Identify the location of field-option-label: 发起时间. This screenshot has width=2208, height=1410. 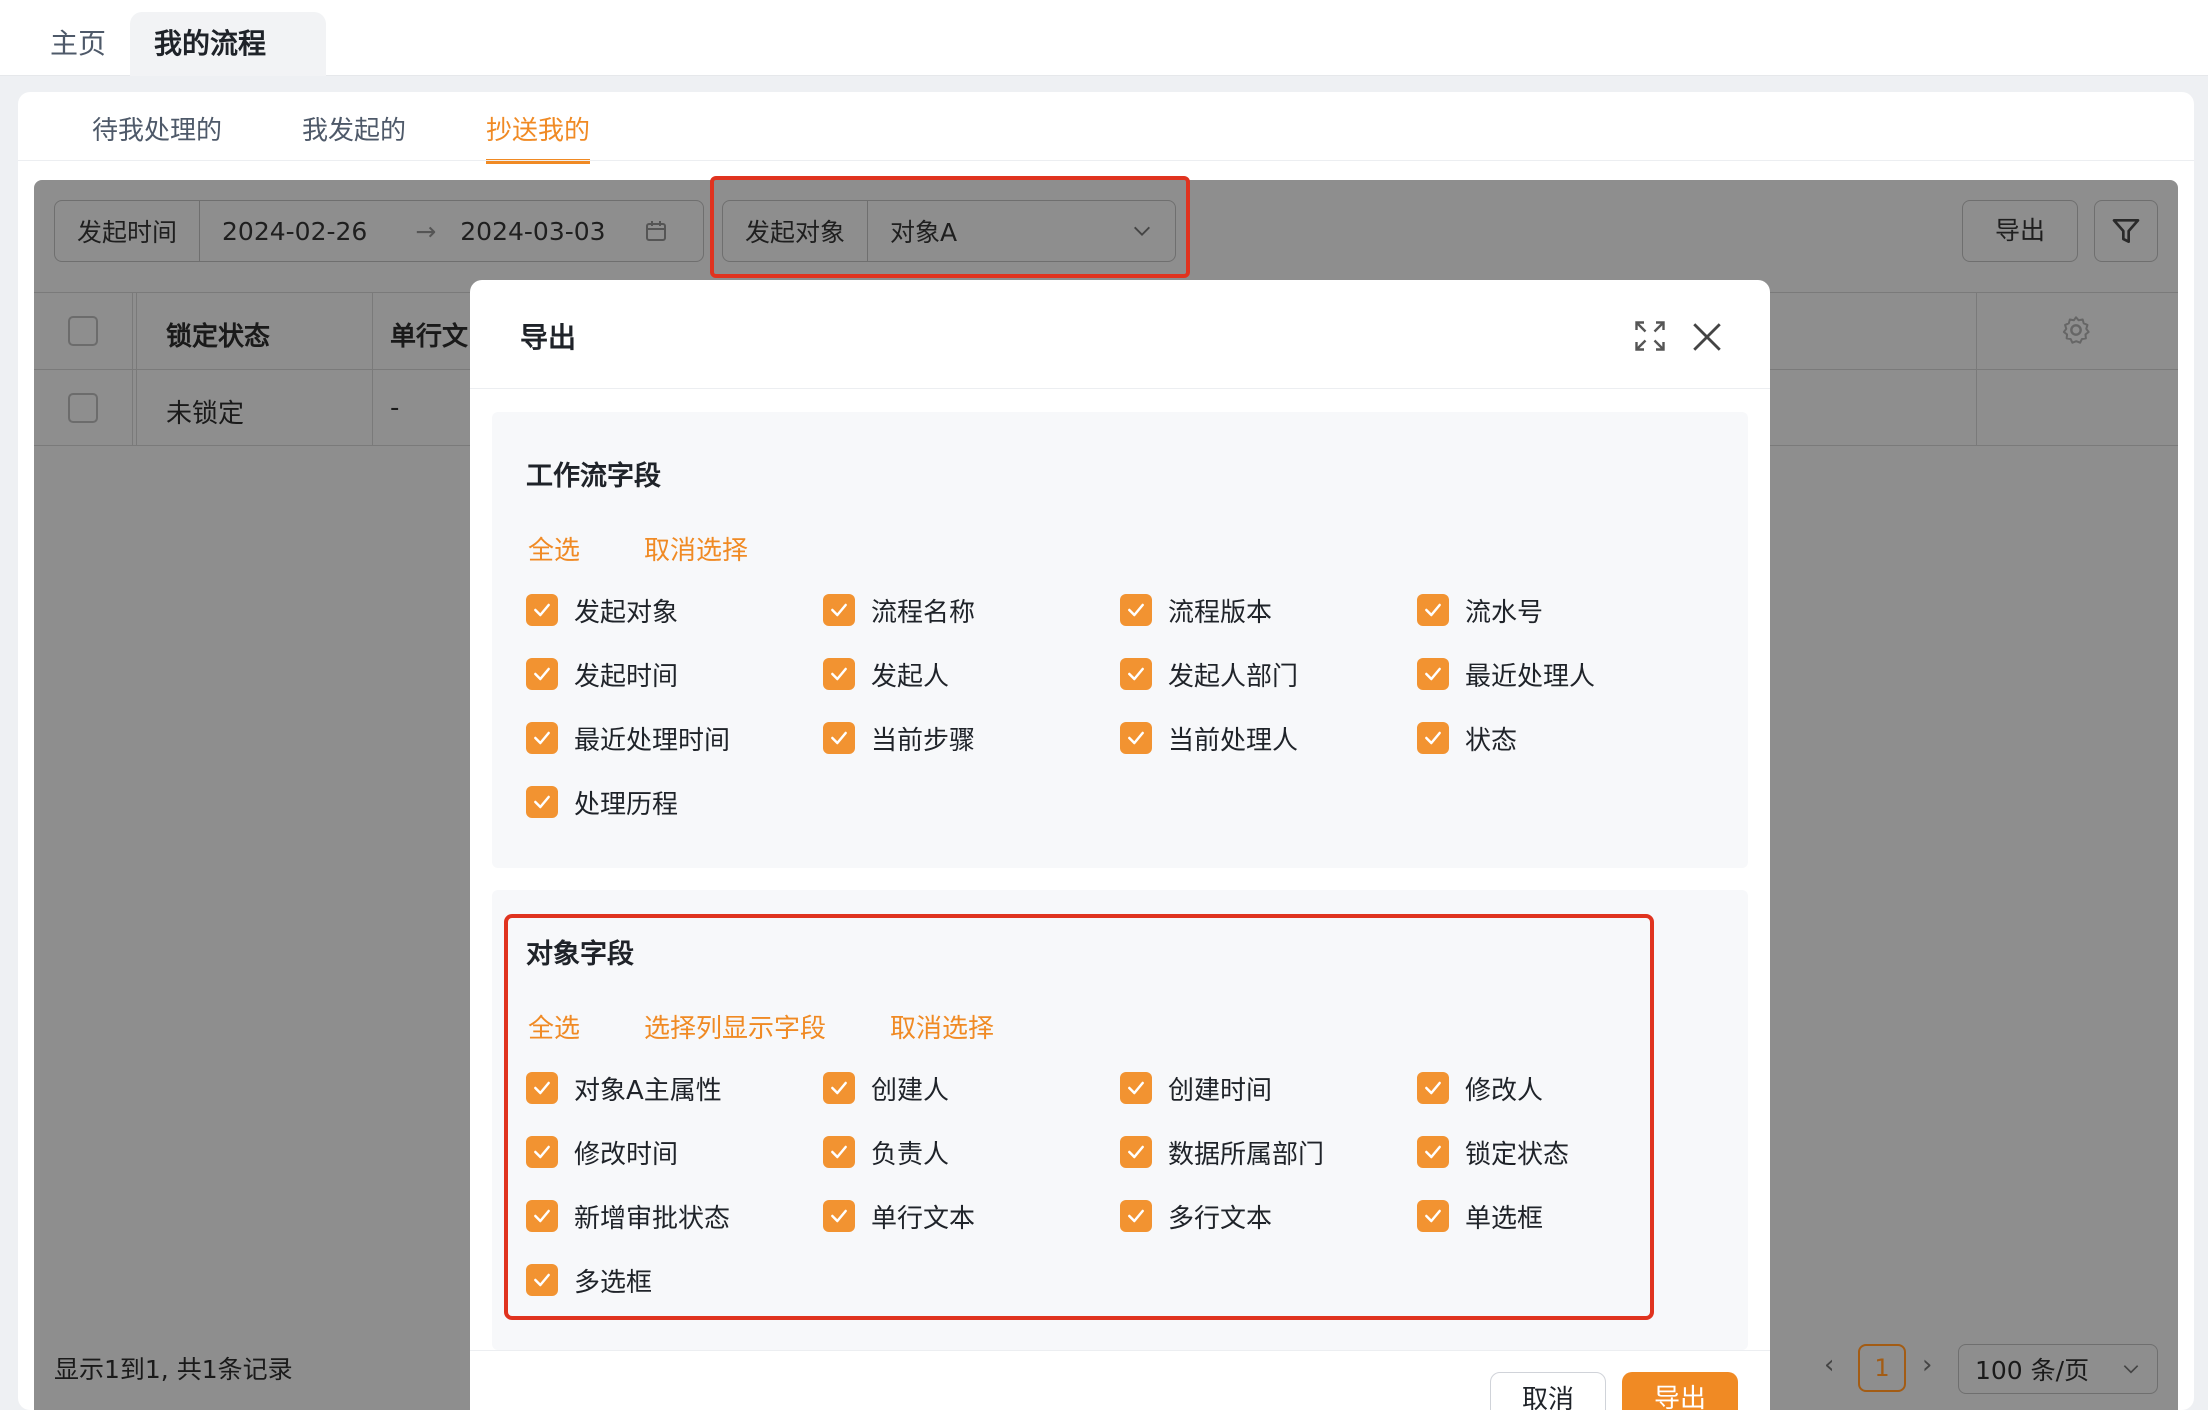
(626, 676).